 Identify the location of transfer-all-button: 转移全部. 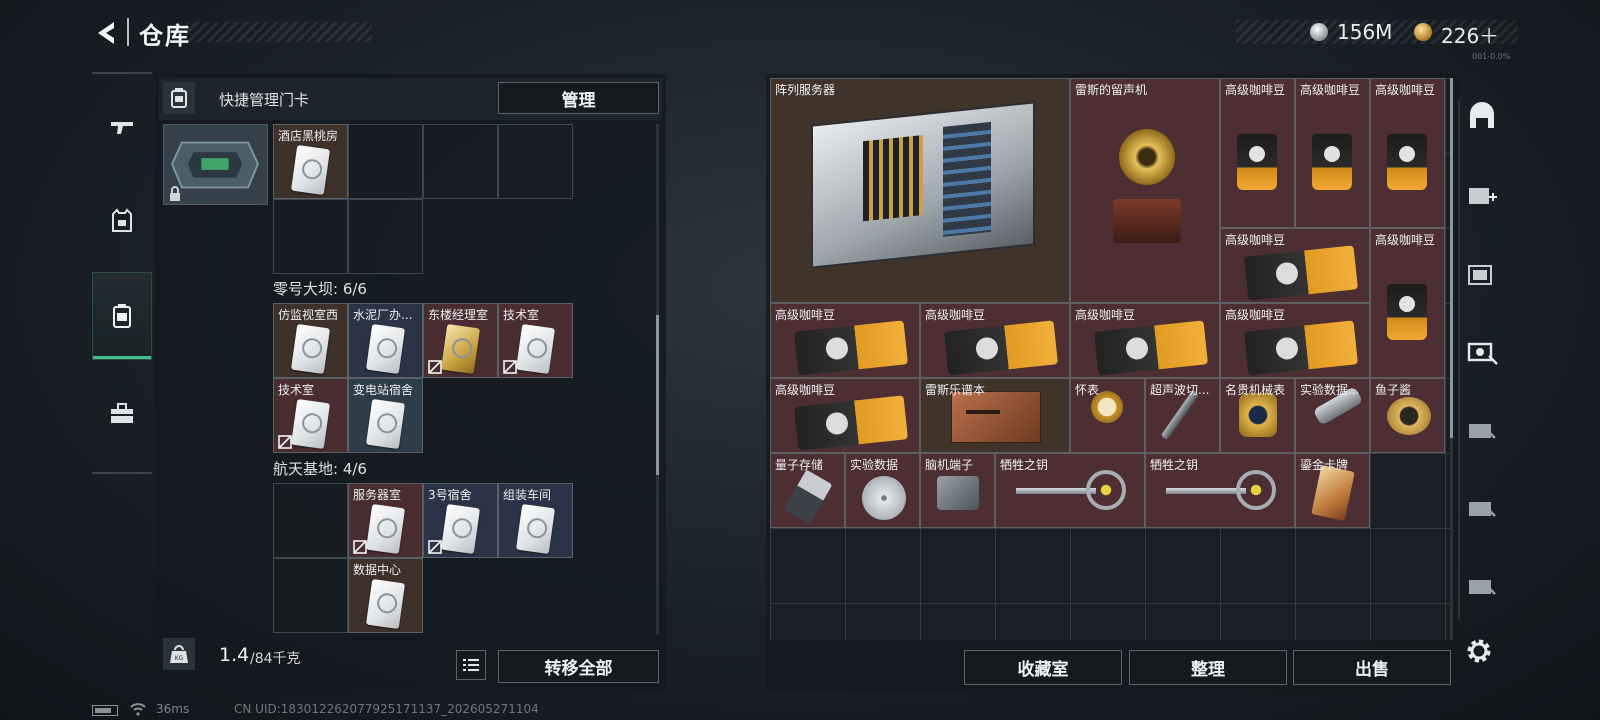
(578, 666).